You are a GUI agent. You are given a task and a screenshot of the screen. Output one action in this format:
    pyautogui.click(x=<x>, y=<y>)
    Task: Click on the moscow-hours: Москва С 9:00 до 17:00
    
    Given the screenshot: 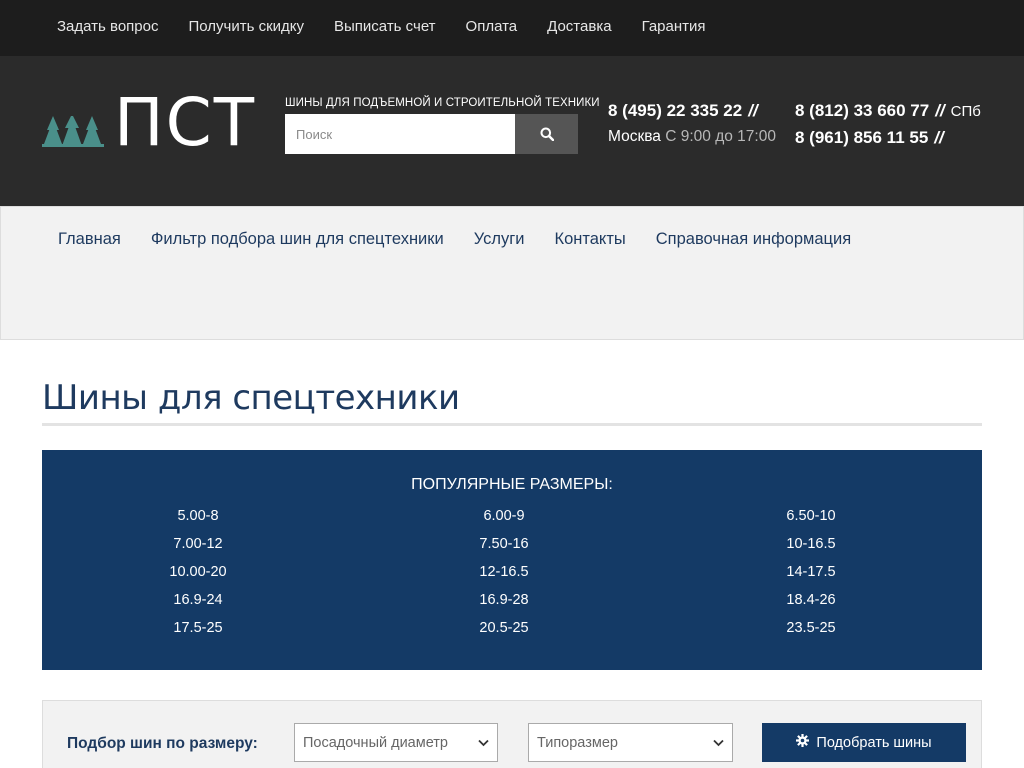 What is the action you would take?
    pyautogui.click(x=692, y=137)
    